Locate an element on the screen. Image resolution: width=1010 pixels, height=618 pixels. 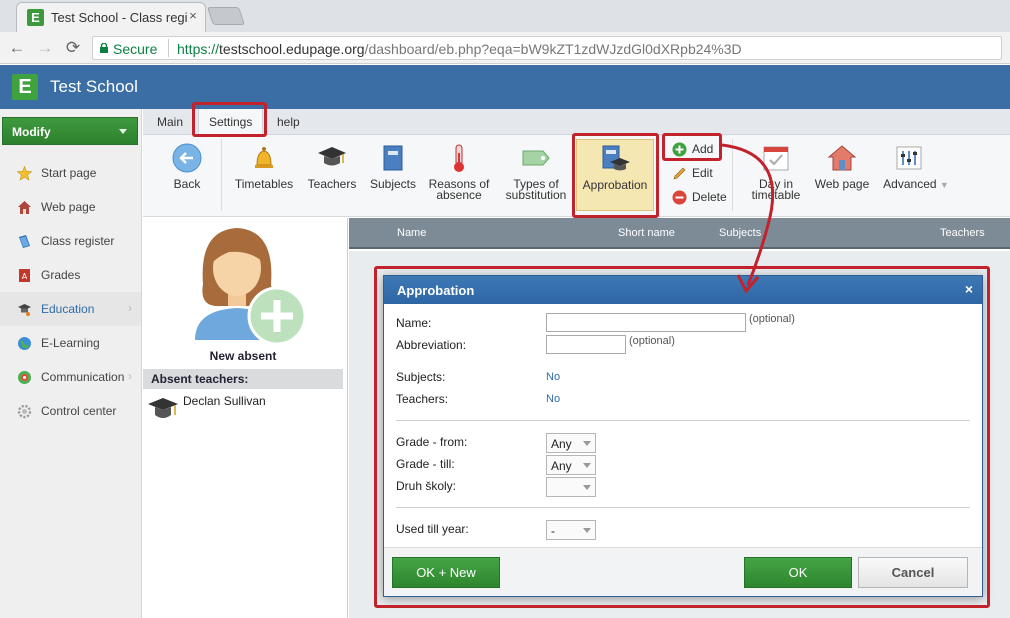
absent-teachers-header: Absent teachers: is located at coordinates (243, 379).